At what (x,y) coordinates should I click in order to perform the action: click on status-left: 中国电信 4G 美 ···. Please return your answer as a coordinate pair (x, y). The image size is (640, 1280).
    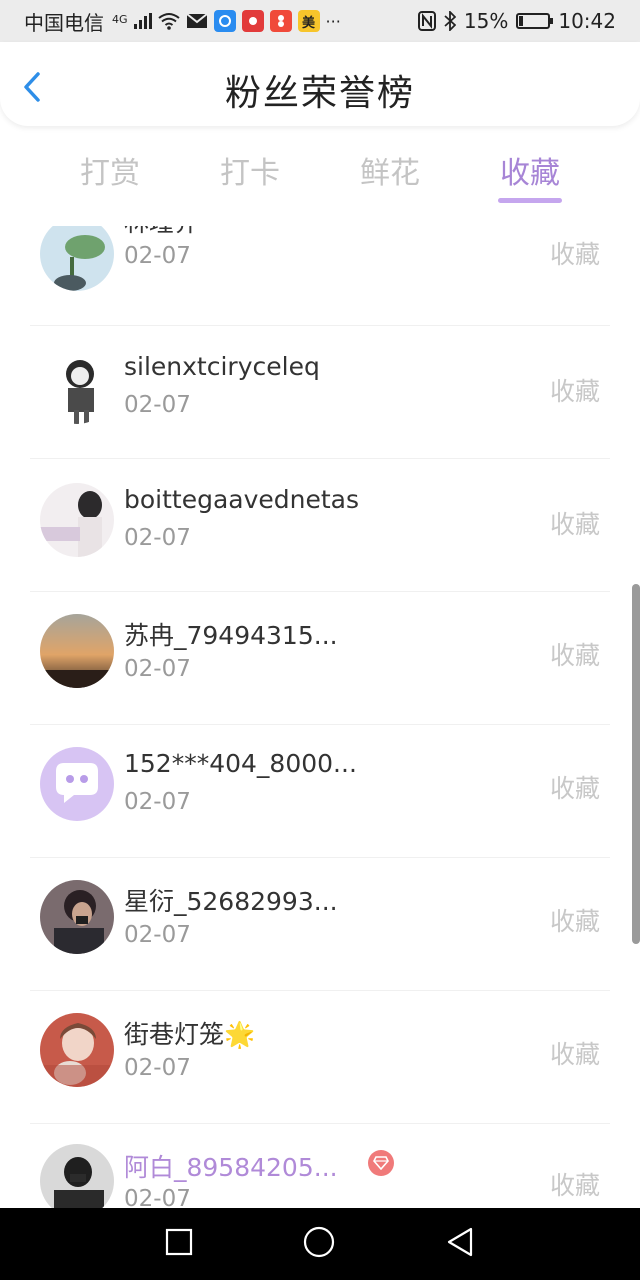
    Looking at the image, I should click on (170, 21).